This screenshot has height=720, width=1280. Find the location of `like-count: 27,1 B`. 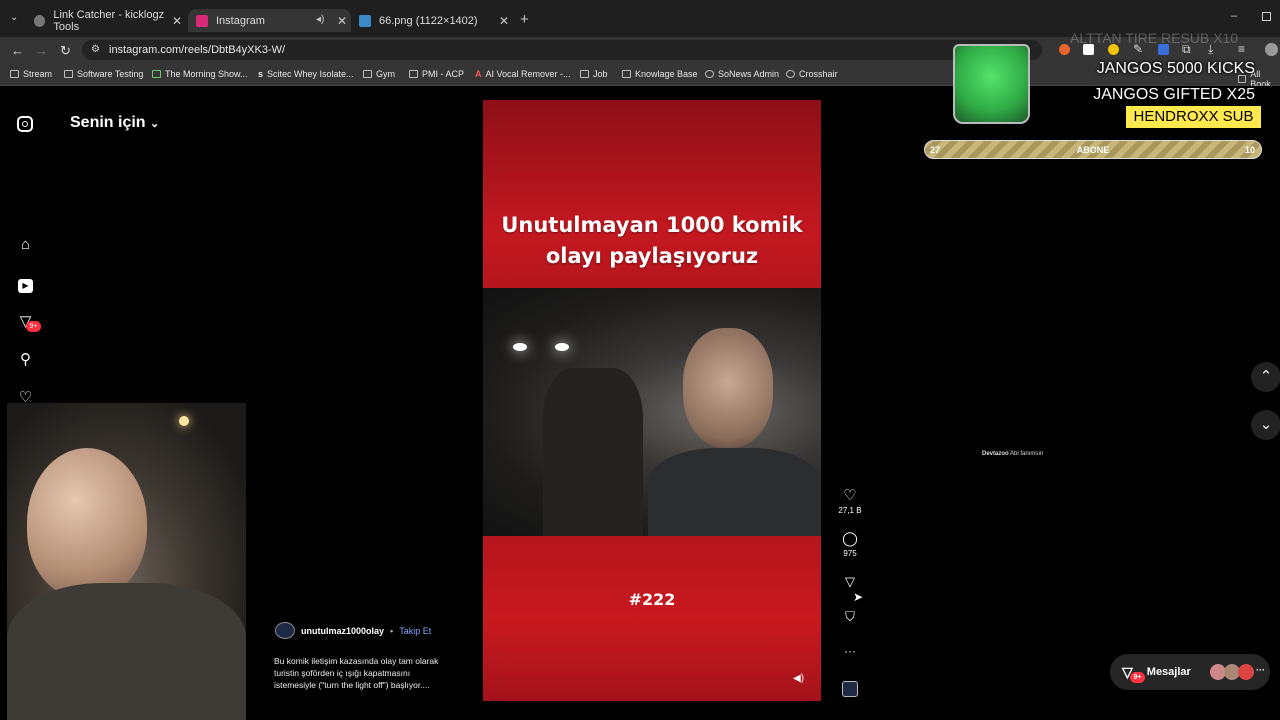

like-count: 27,1 B is located at coordinates (850, 510).